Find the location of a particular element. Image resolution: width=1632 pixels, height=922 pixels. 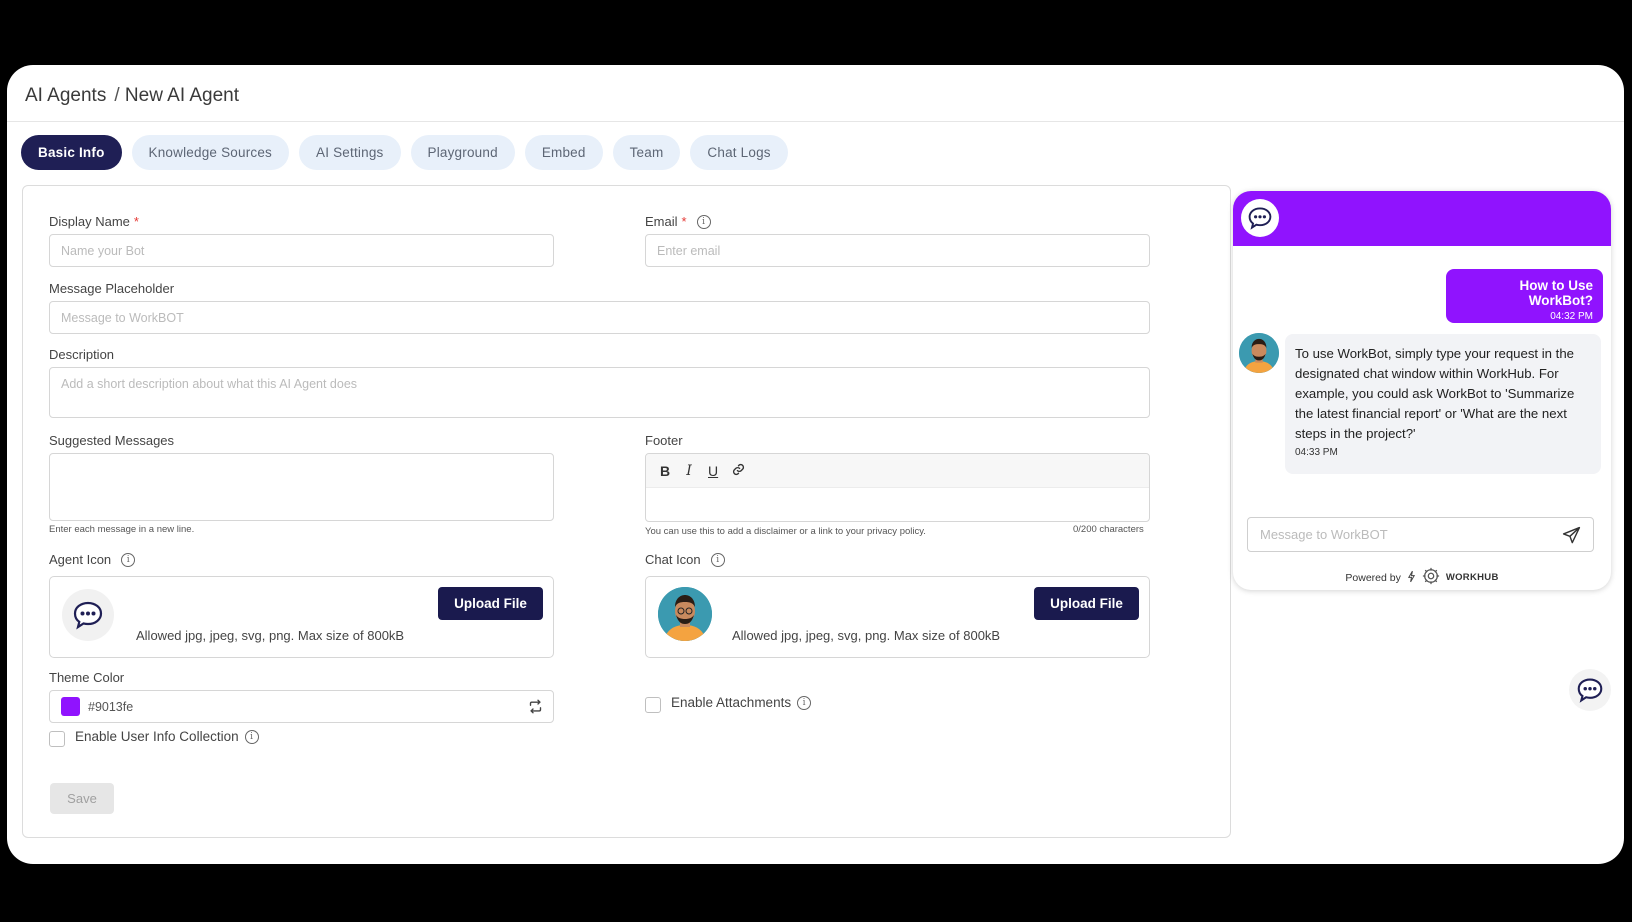

footer-label: Footer is located at coordinates (664, 440).